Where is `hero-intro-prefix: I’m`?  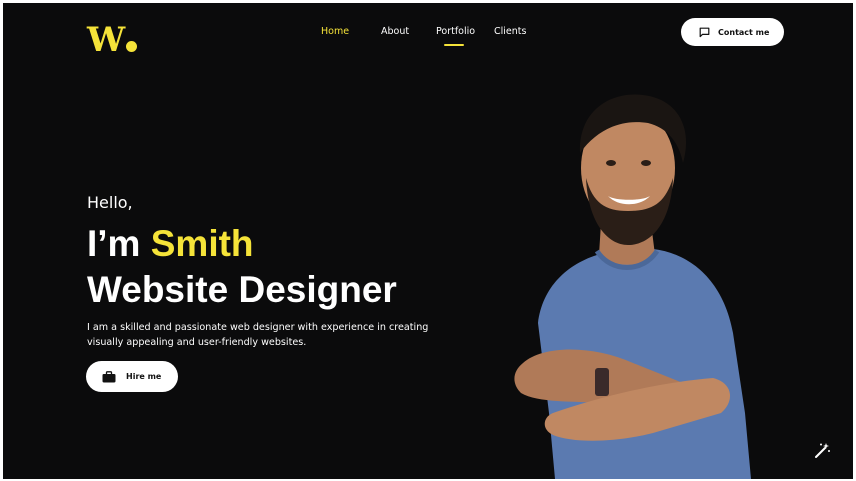 hero-intro-prefix: I’m is located at coordinates (119, 243).